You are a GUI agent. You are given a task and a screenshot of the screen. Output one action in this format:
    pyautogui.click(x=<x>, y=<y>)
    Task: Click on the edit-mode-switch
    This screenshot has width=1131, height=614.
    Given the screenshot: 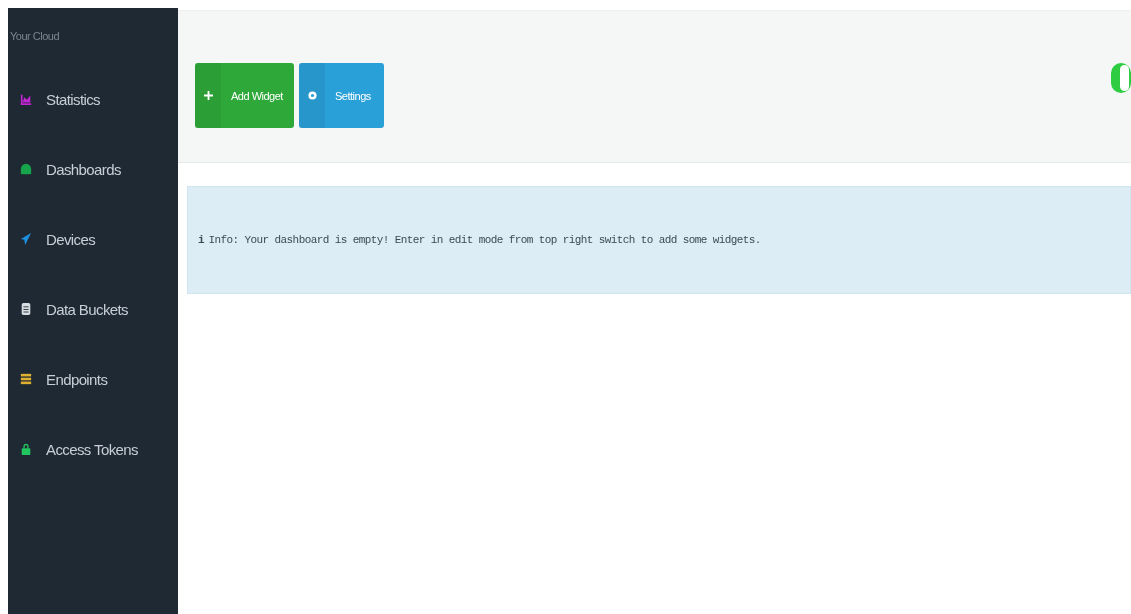 What is the action you would take?
    pyautogui.click(x=1121, y=78)
    